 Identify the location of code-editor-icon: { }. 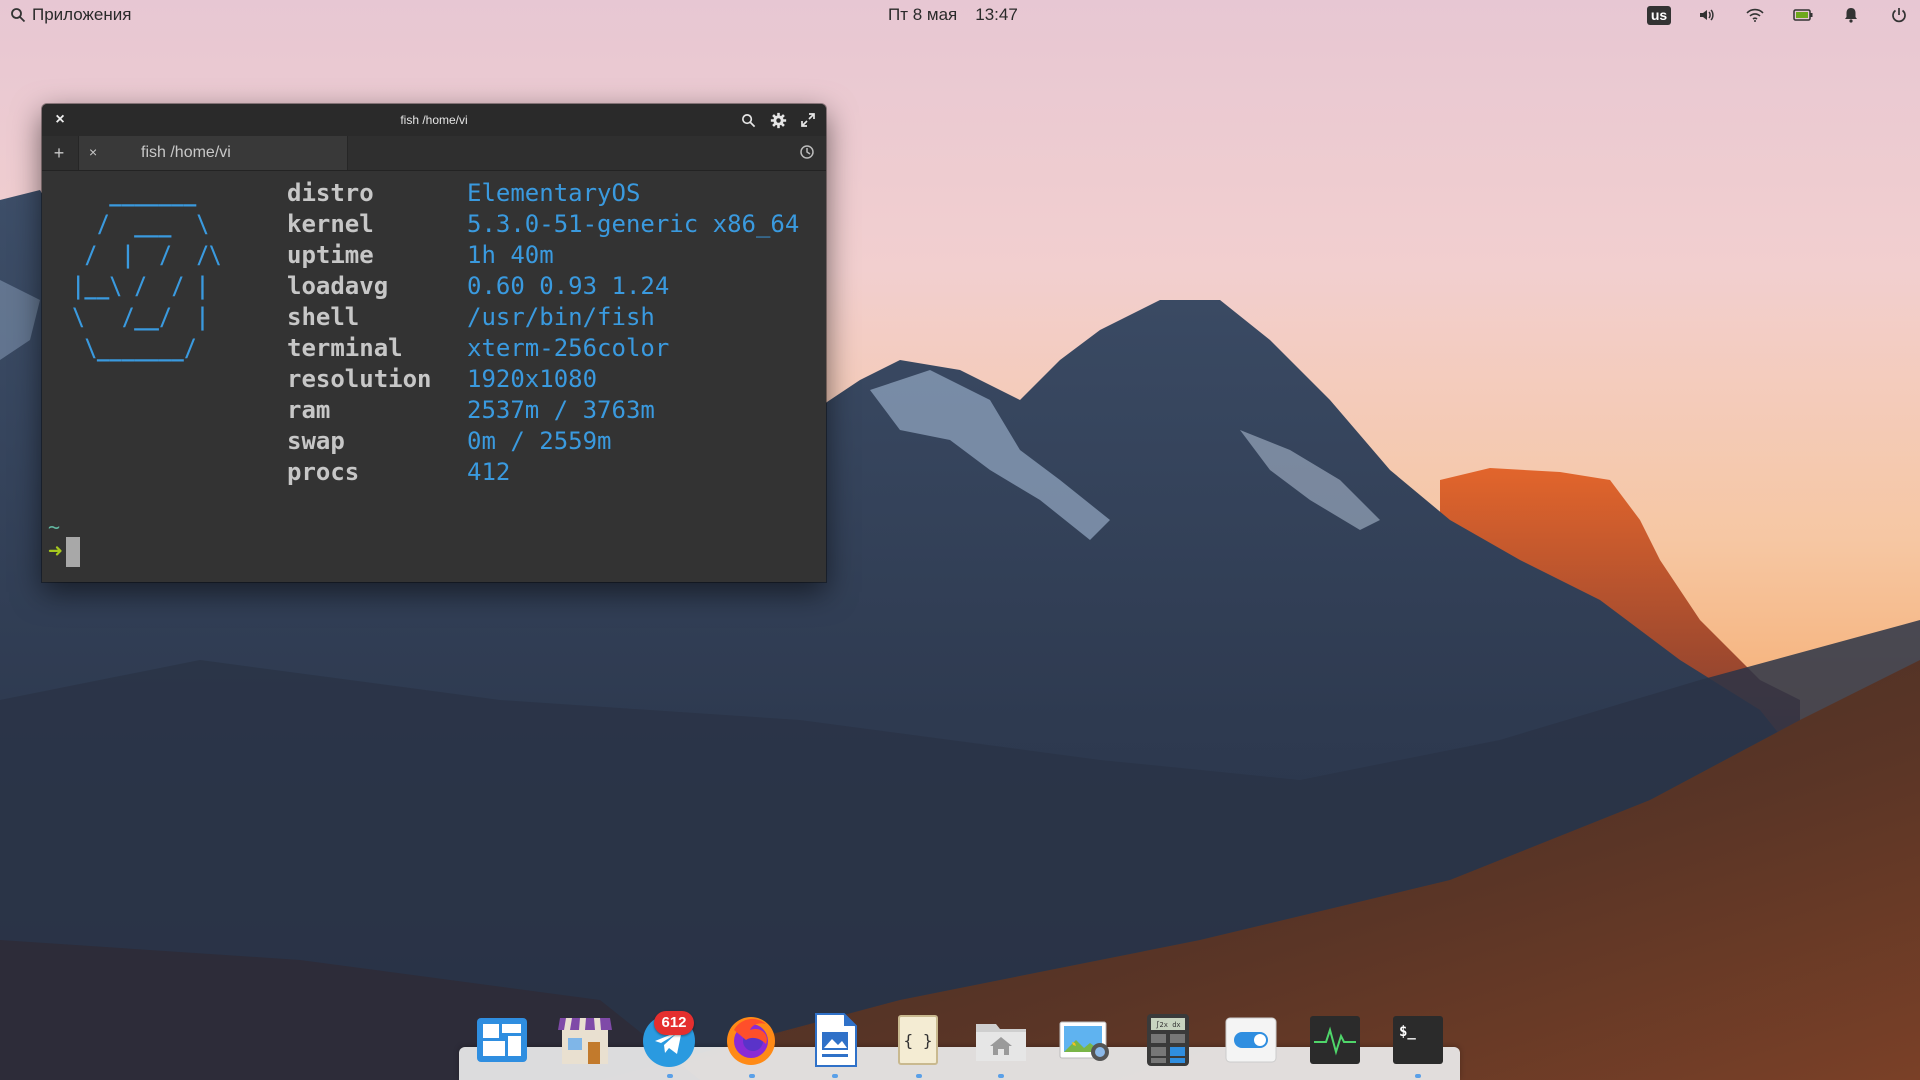
(918, 1039).